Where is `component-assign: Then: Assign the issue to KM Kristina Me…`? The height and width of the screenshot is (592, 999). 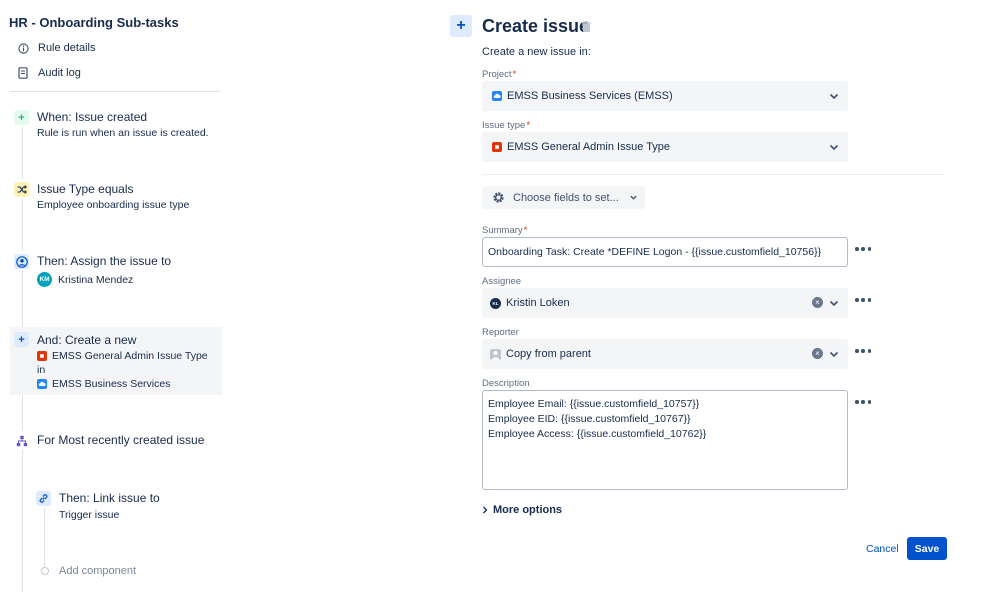
component-assign: Then: Assign the issue to KM Kristina Me… is located at coordinates (116, 273).